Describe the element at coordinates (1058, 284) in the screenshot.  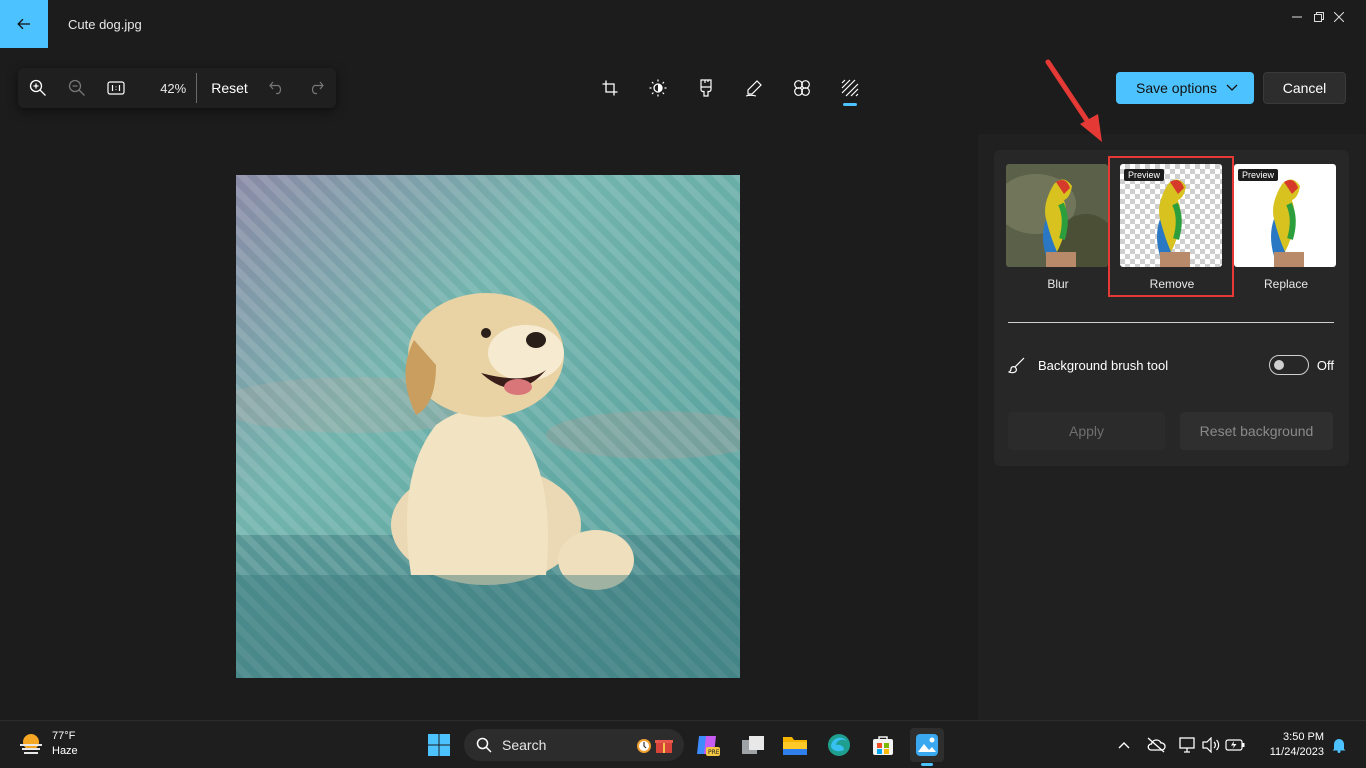
I see `blur-label: Blur` at that location.